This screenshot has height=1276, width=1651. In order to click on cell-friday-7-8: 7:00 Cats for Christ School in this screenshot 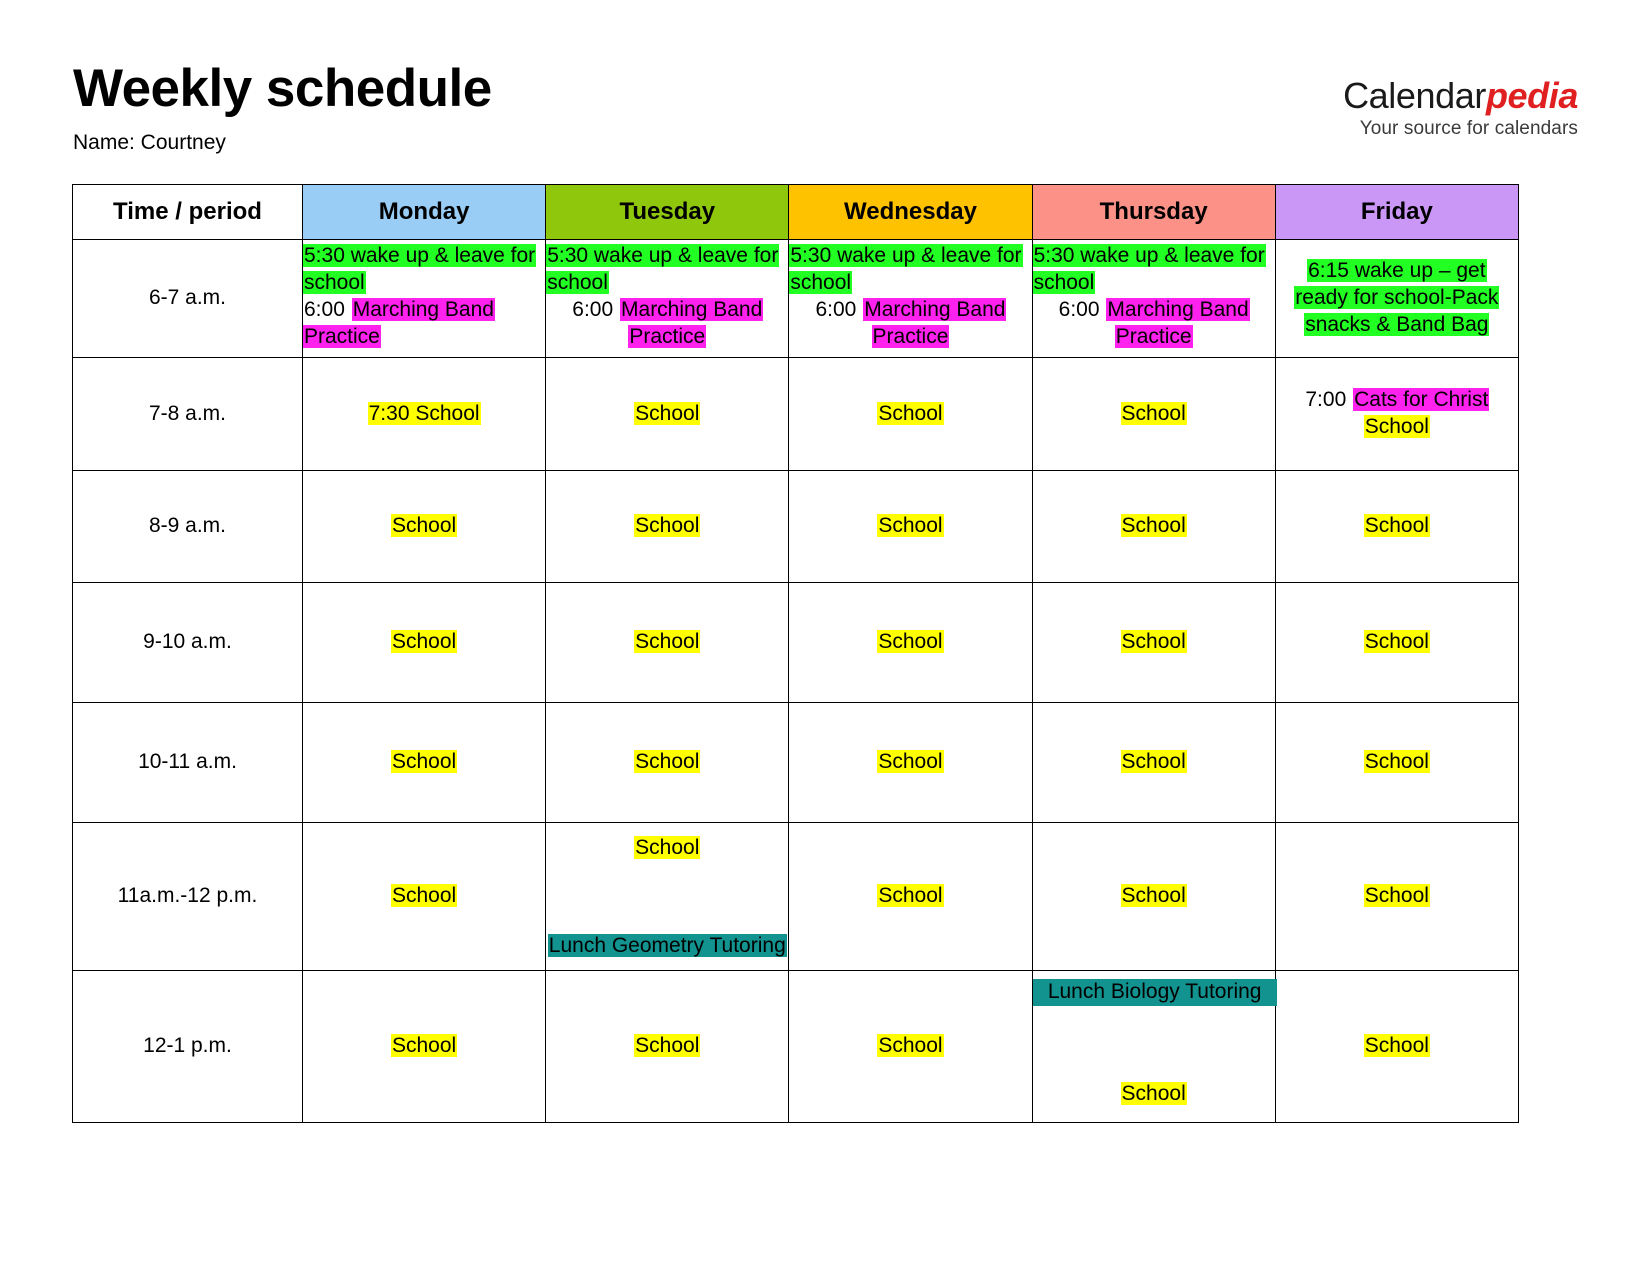, I will do `click(1396, 414)`.